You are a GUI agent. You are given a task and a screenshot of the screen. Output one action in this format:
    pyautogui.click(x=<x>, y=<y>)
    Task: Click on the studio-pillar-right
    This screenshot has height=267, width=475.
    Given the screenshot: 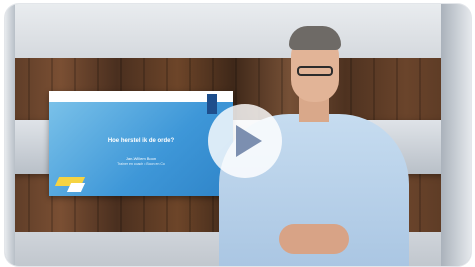 What is the action you would take?
    pyautogui.click(x=456, y=135)
    